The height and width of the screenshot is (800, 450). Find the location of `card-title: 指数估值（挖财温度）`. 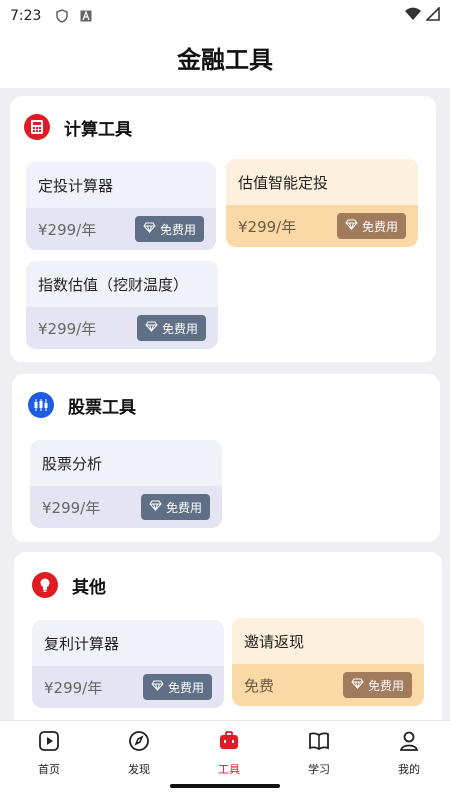

card-title: 指数估值（挖财温度） is located at coordinates (122, 284).